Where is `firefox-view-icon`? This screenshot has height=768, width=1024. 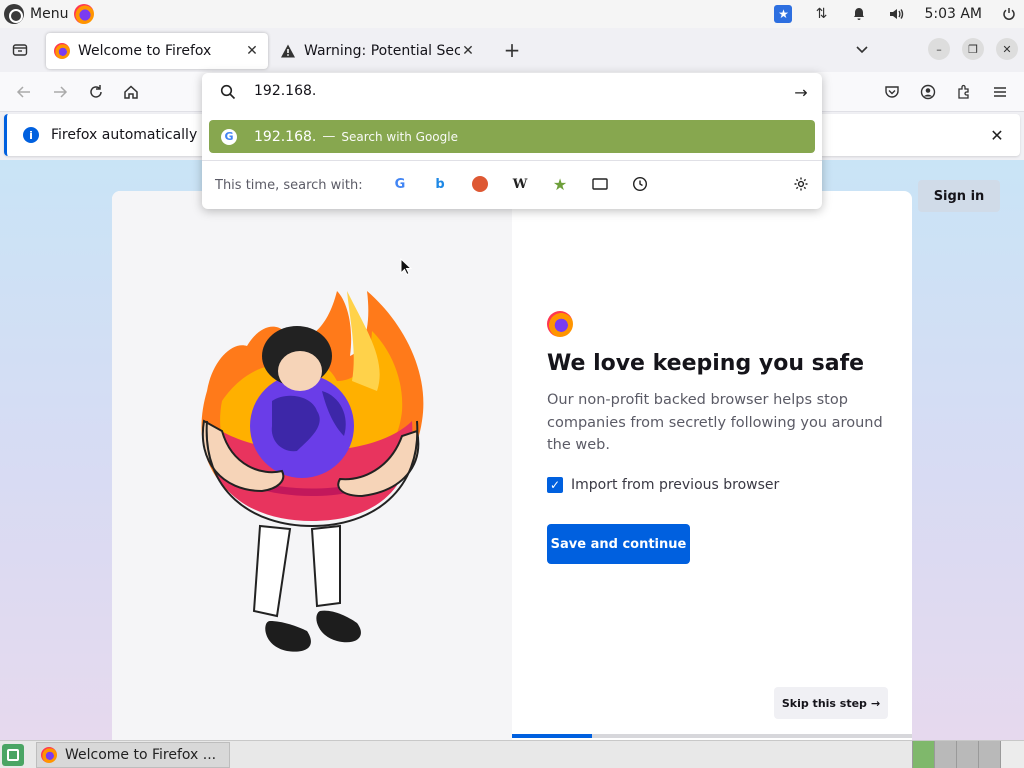 firefox-view-icon is located at coordinates (20, 50).